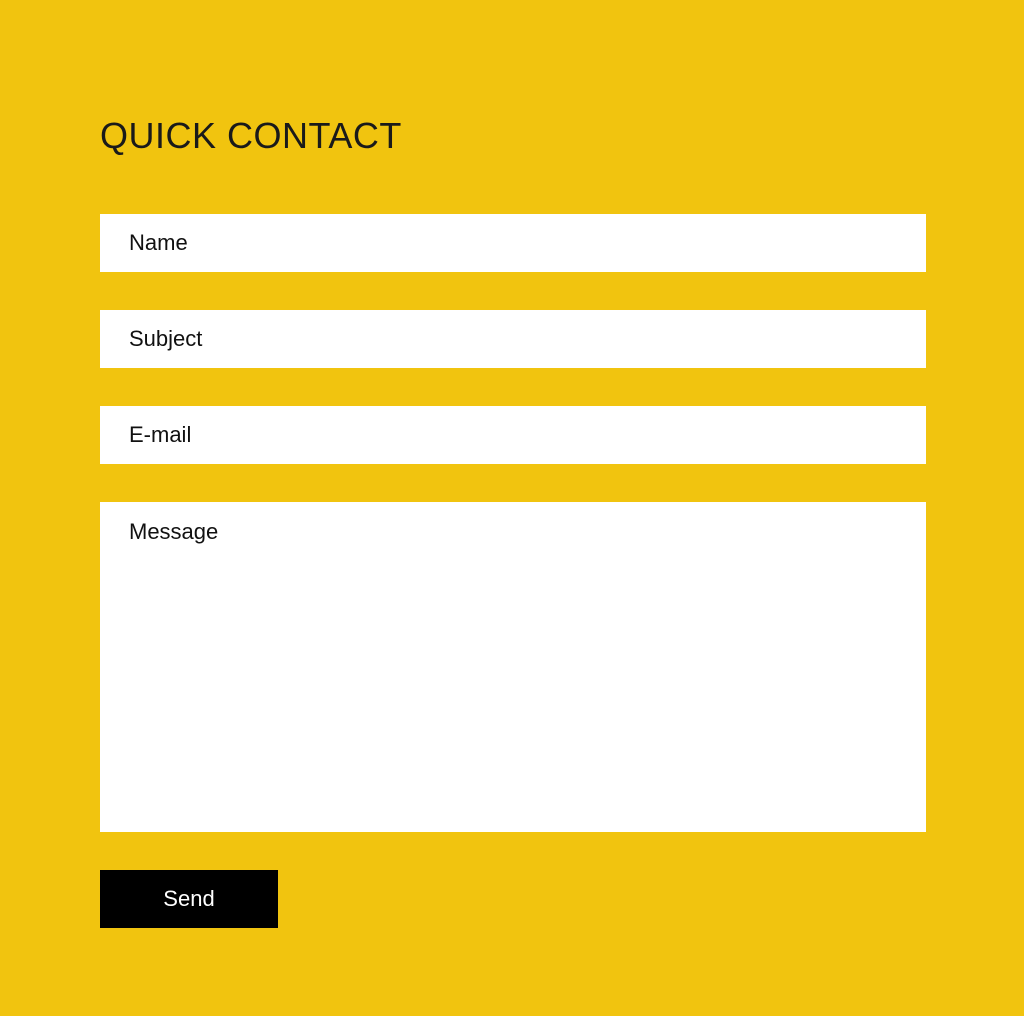 The width and height of the screenshot is (1024, 1016). What do you see at coordinates (251, 135) in the screenshot?
I see `form-title: QUICK CONTACT` at bounding box center [251, 135].